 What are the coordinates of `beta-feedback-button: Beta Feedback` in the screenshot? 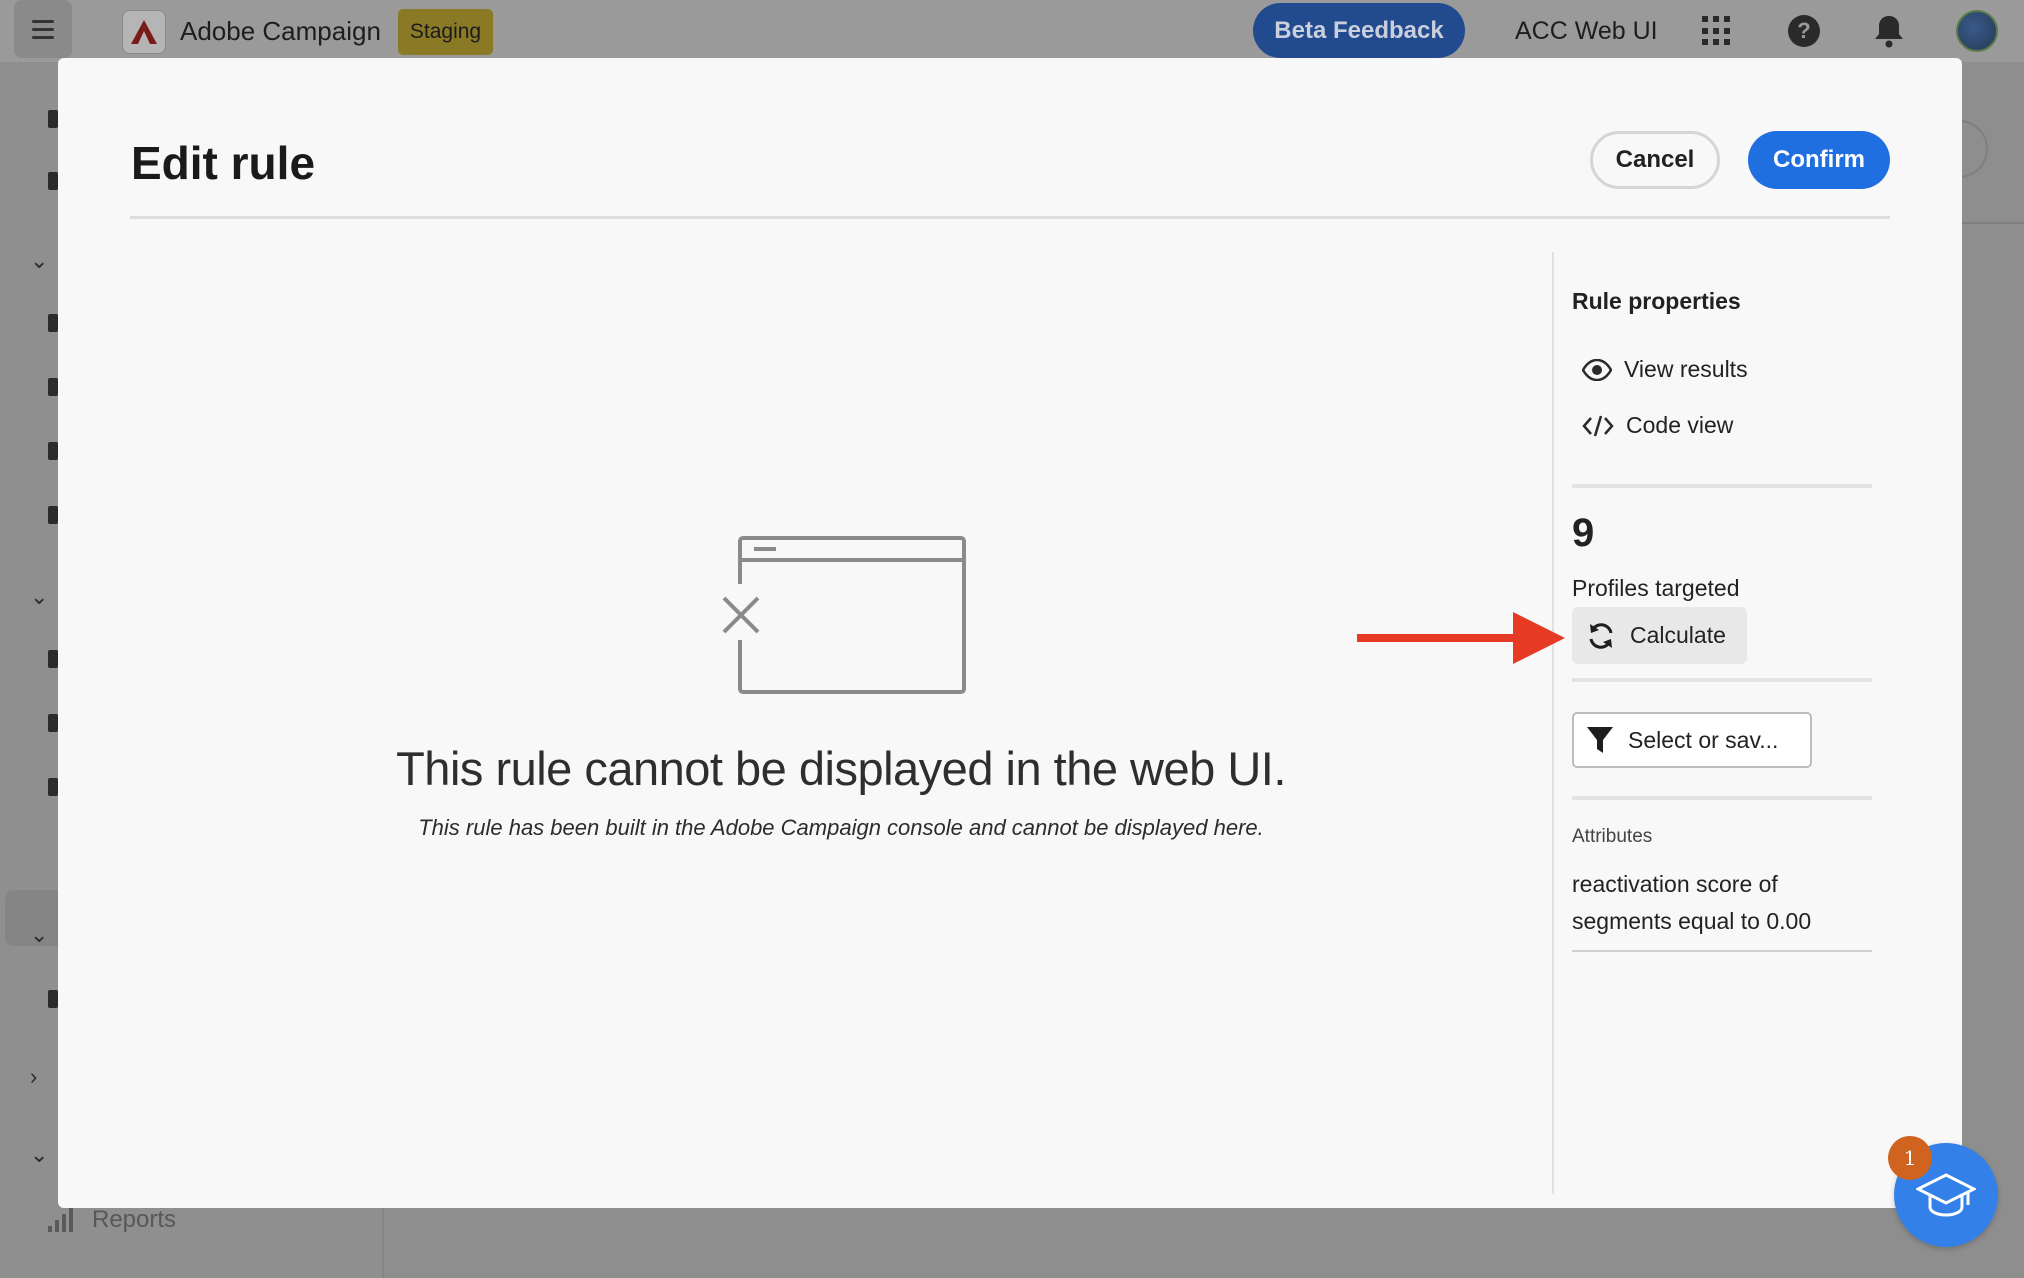 It's located at (1359, 30).